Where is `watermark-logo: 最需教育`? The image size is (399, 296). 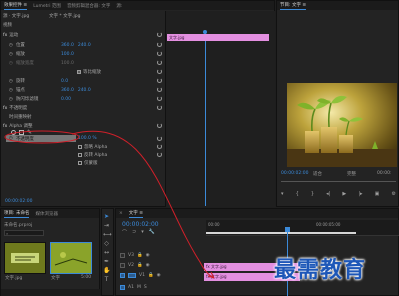
watermark-logo: 最需教育 is located at coordinates (320, 270).